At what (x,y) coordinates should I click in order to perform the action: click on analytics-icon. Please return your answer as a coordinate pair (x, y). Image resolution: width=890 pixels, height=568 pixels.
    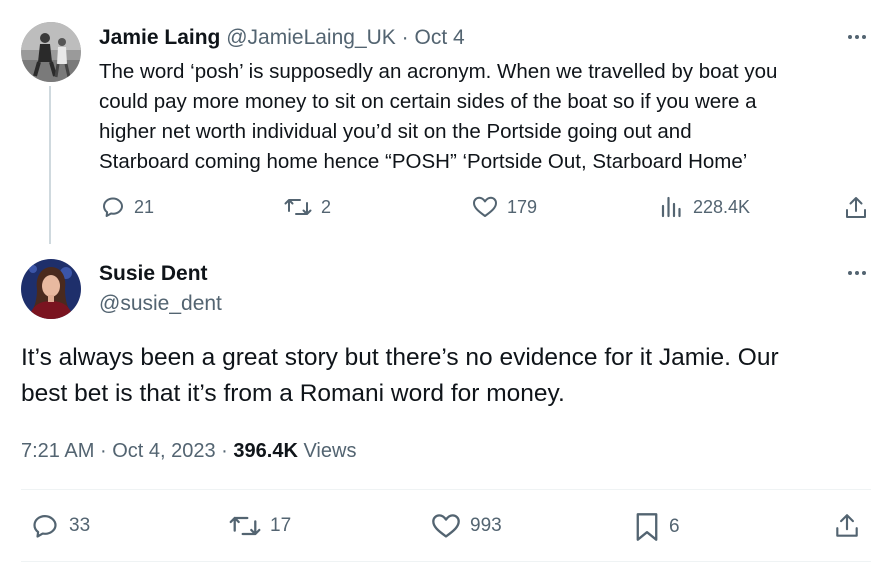
    Looking at the image, I should click on (672, 207).